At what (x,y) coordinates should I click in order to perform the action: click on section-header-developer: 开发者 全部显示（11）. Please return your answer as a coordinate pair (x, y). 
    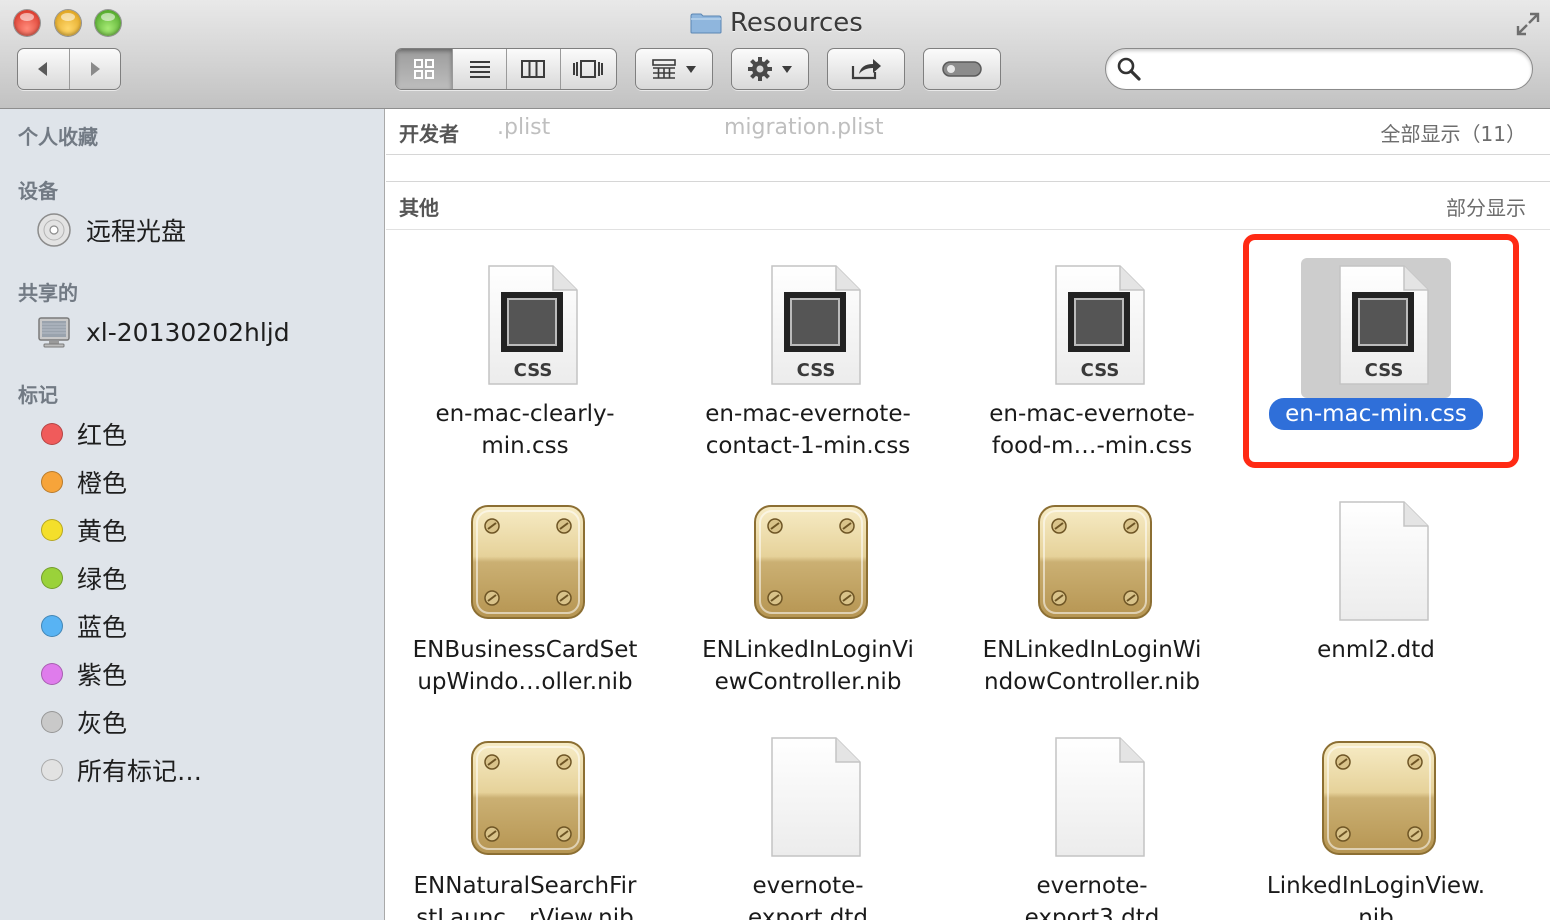
    Looking at the image, I should click on (968, 132).